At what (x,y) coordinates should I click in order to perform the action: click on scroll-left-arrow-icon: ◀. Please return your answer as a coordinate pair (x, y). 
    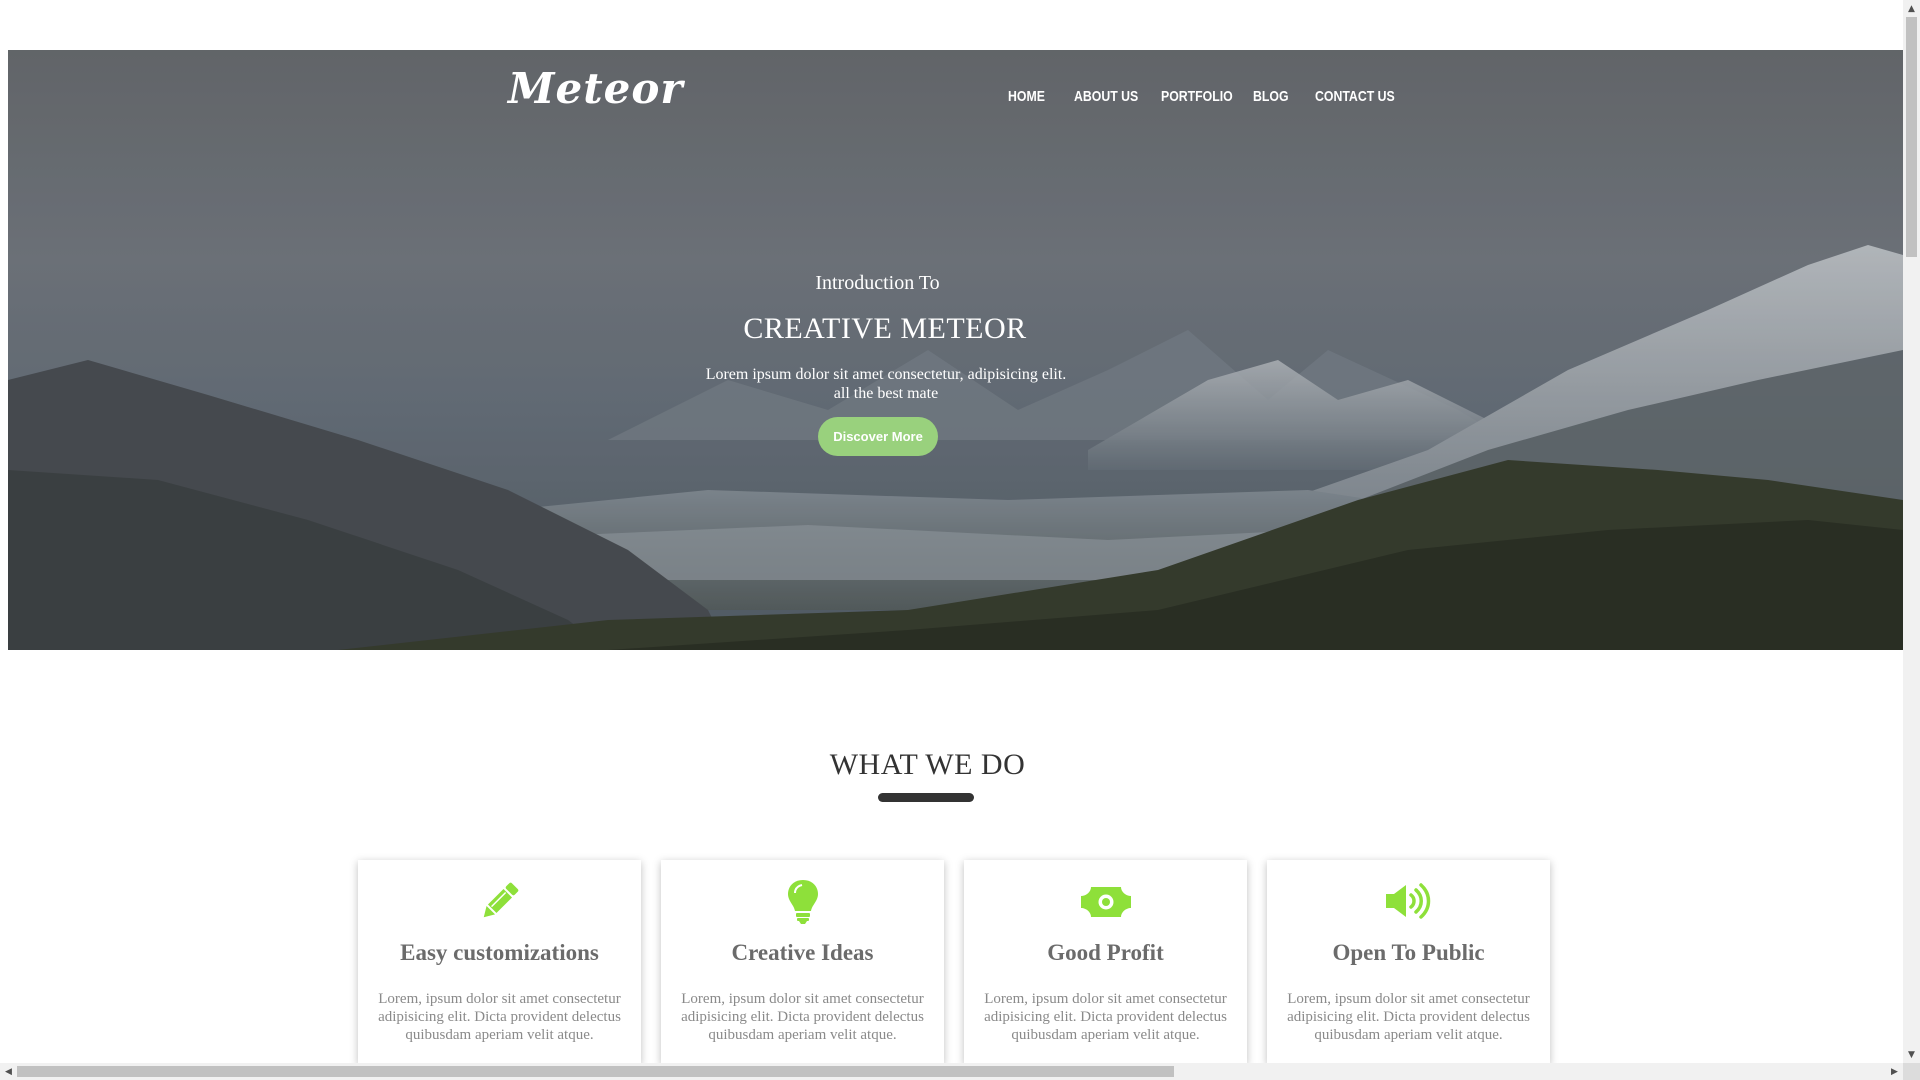
    Looking at the image, I should click on (8, 1071).